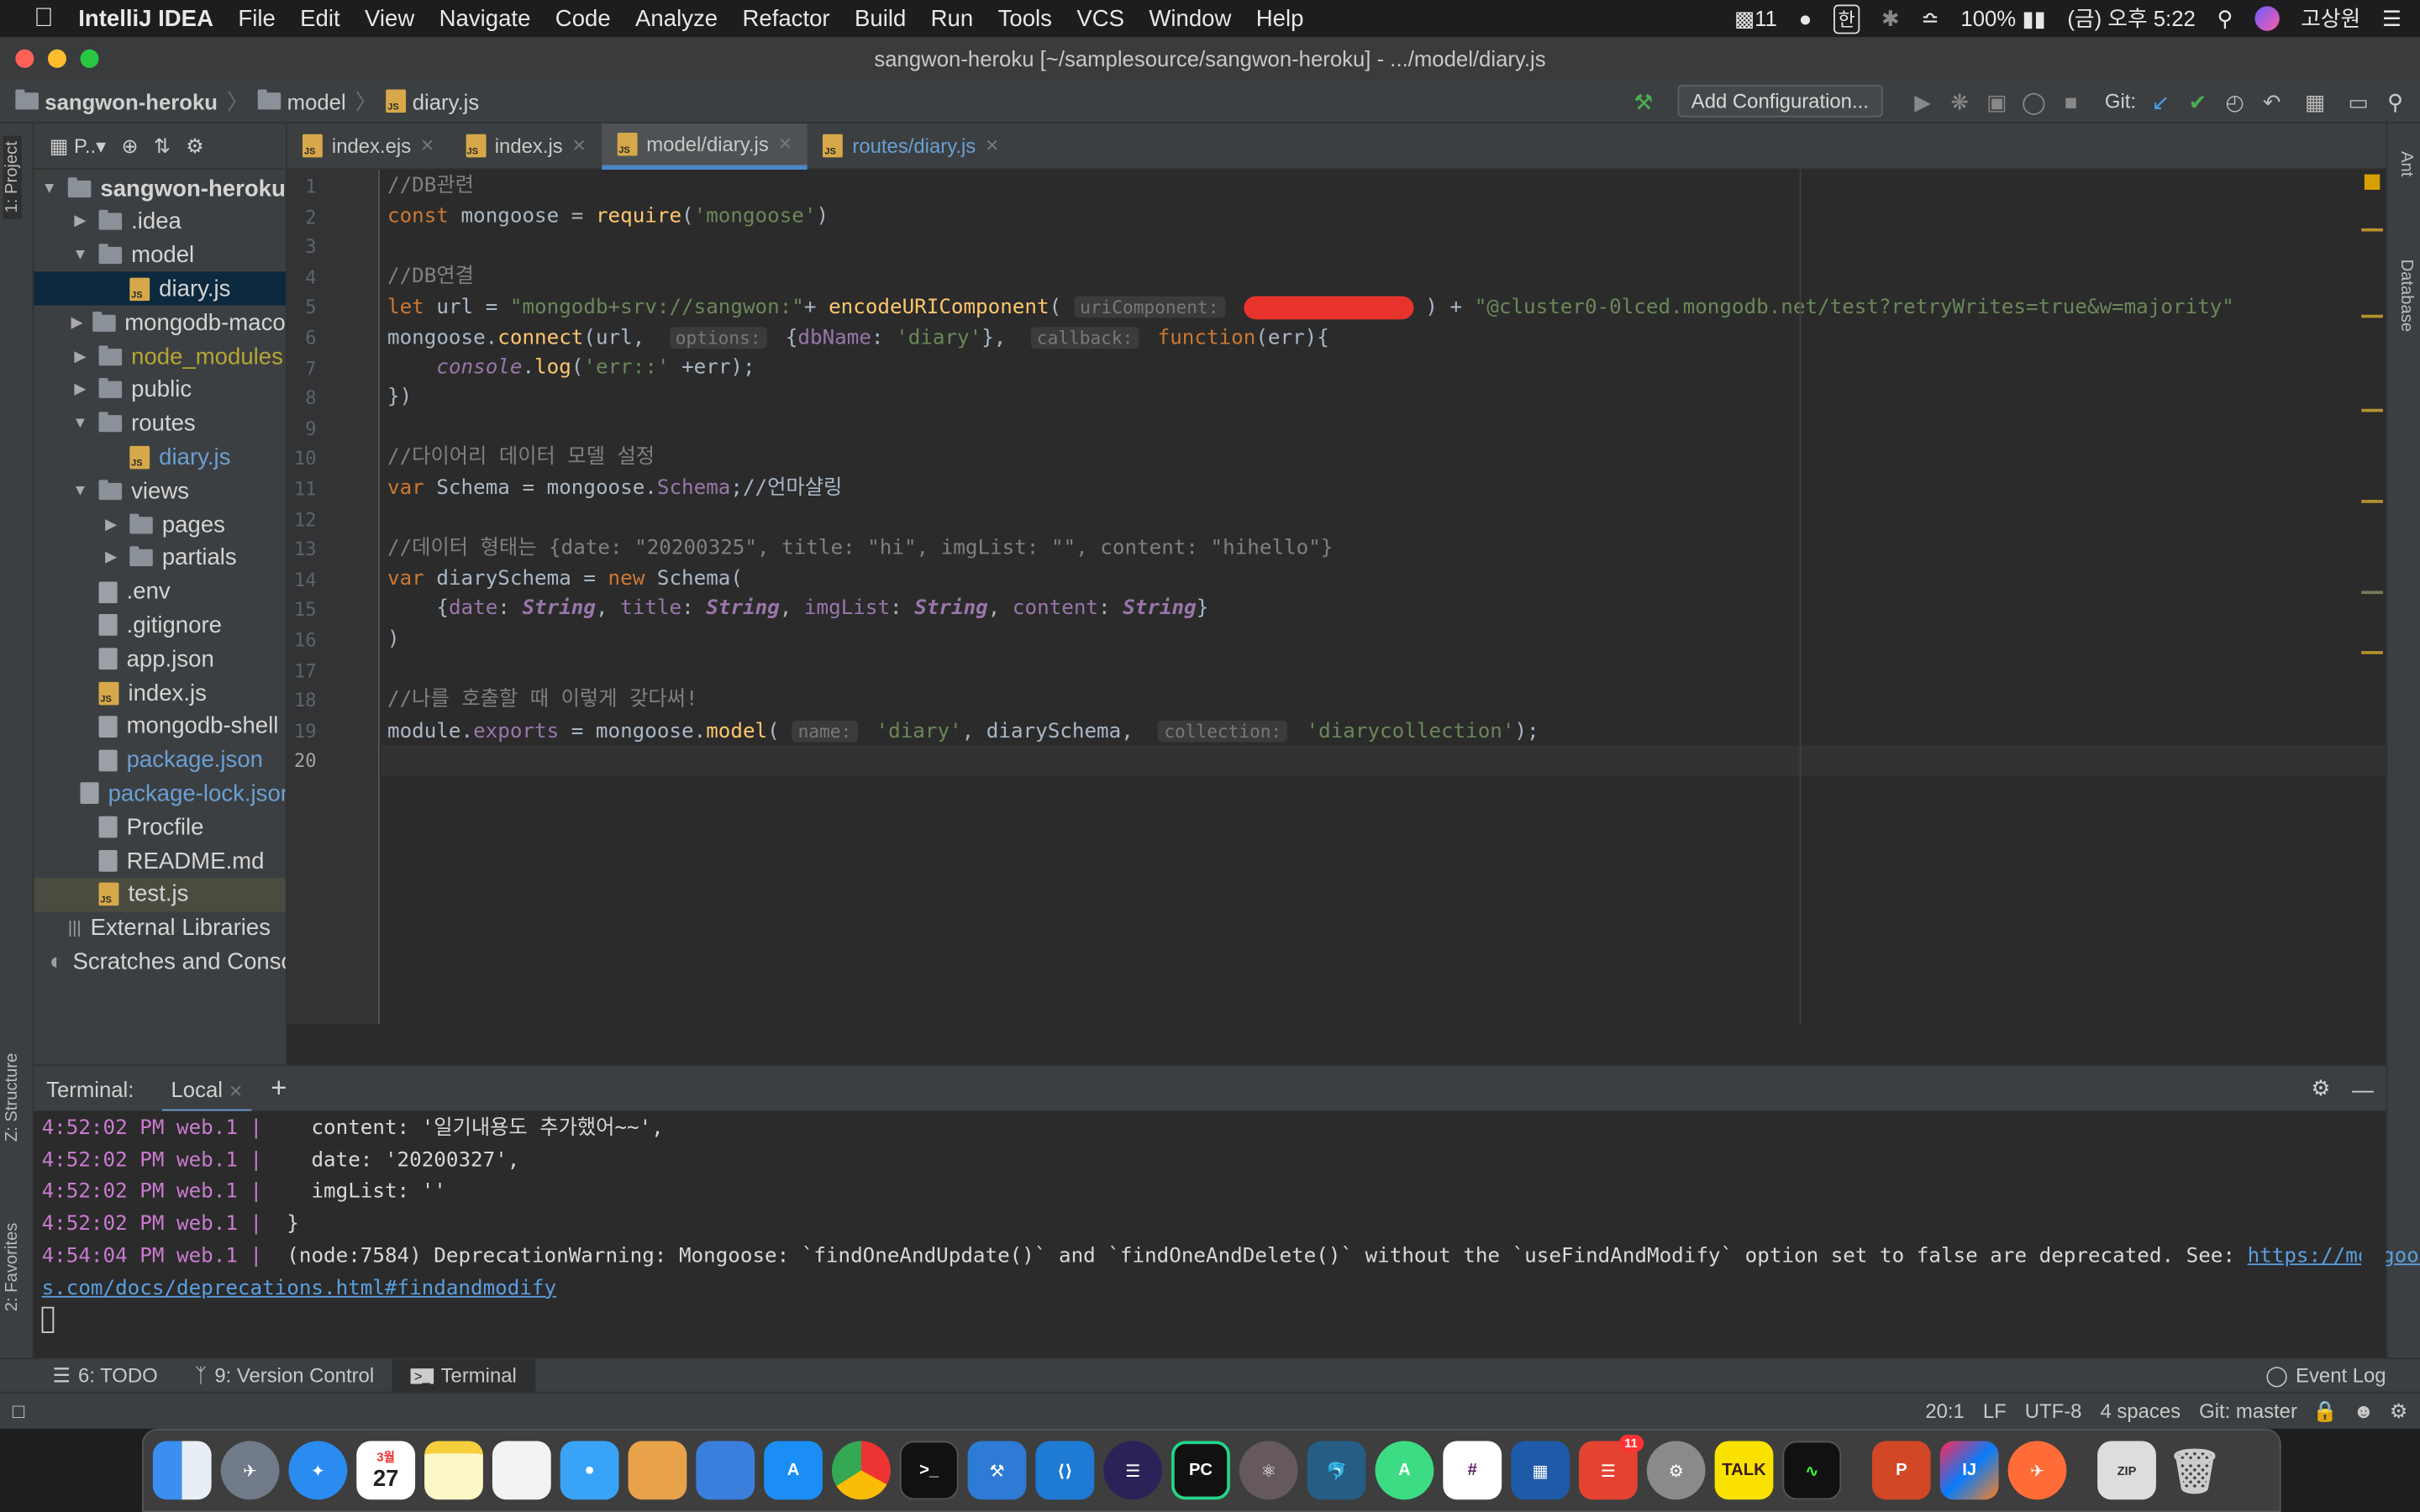 This screenshot has height=1512, width=2420. I want to click on menu-vcs: VCS, so click(1101, 18).